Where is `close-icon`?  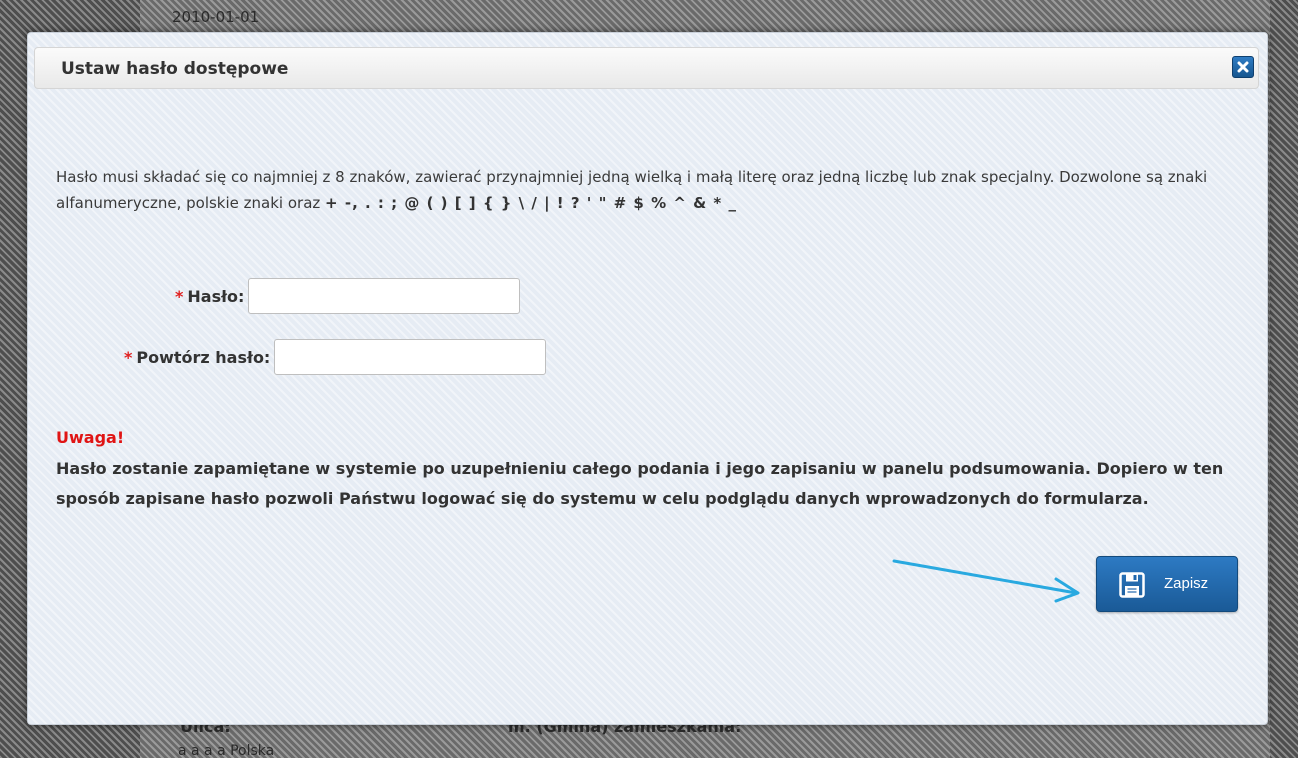 close-icon is located at coordinates (1243, 67).